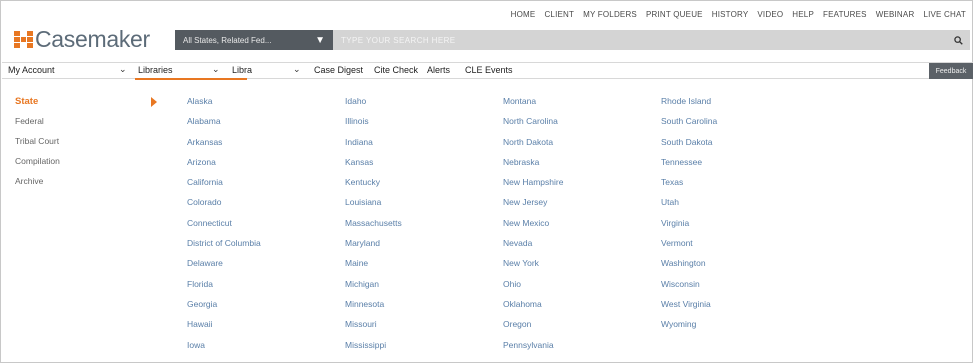 This screenshot has width=973, height=363. I want to click on state-link: Maryland, so click(373, 248).